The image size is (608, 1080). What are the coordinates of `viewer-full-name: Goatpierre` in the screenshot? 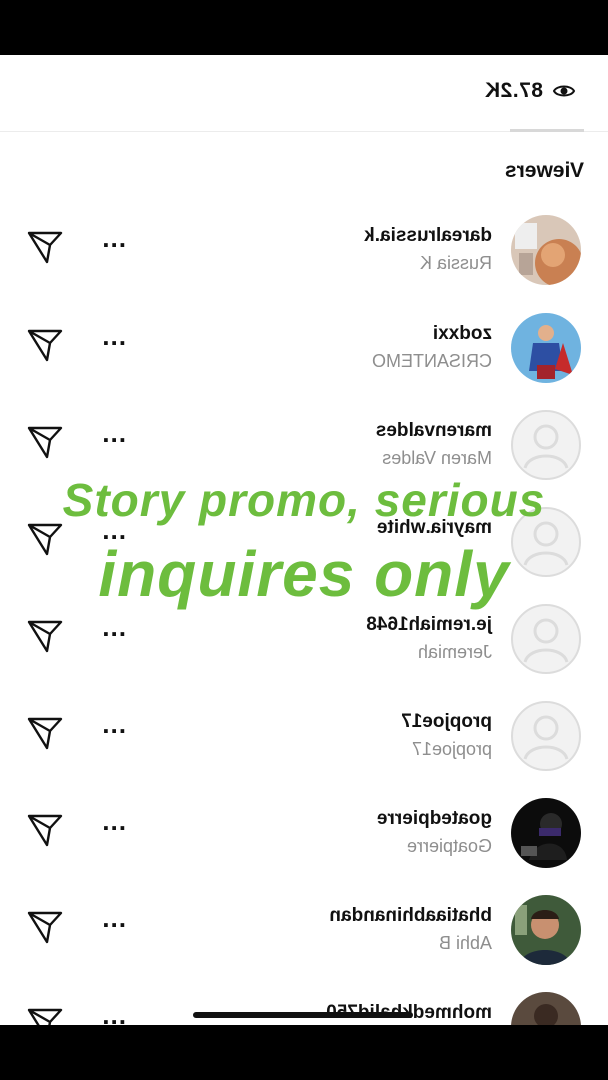 It's located at (449, 846).